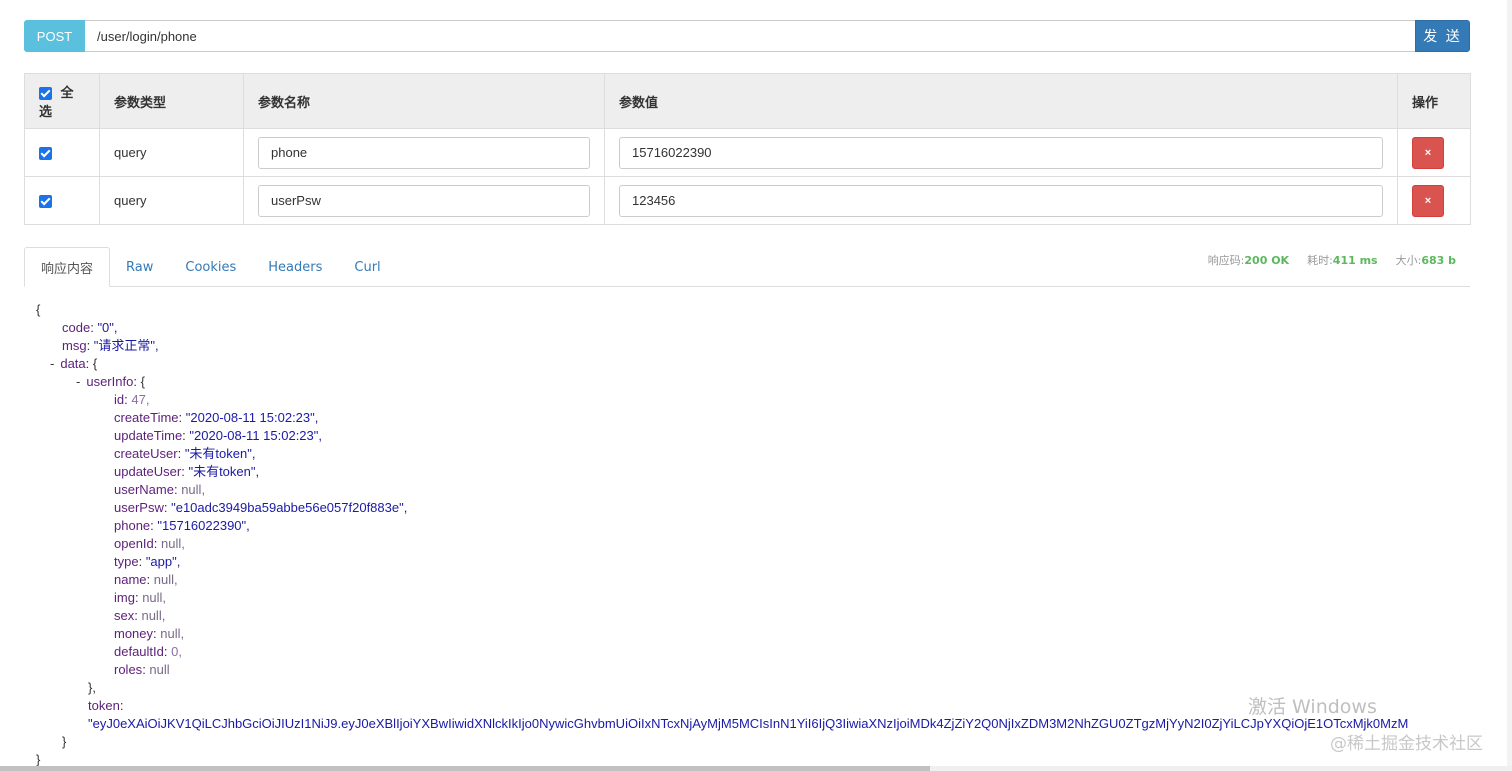 The width and height of the screenshot is (1512, 771). Describe the element at coordinates (146, 417) in the screenshot. I see `json-key: createTime` at that location.